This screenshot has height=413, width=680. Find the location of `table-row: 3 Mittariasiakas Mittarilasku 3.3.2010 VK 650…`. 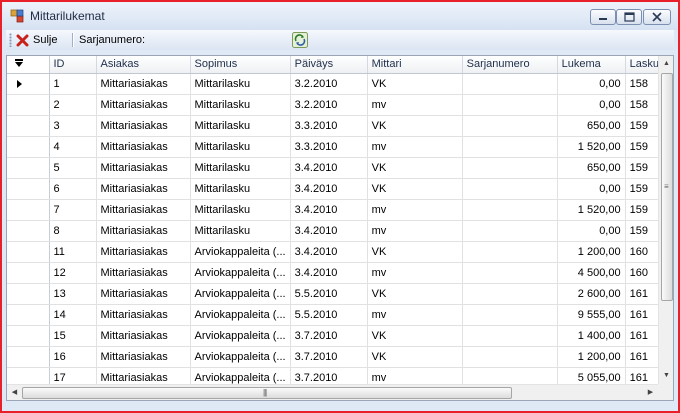

table-row: 3 Mittariasiakas Mittarilasku 3.3.2010 VK 650… is located at coordinates (335, 126).